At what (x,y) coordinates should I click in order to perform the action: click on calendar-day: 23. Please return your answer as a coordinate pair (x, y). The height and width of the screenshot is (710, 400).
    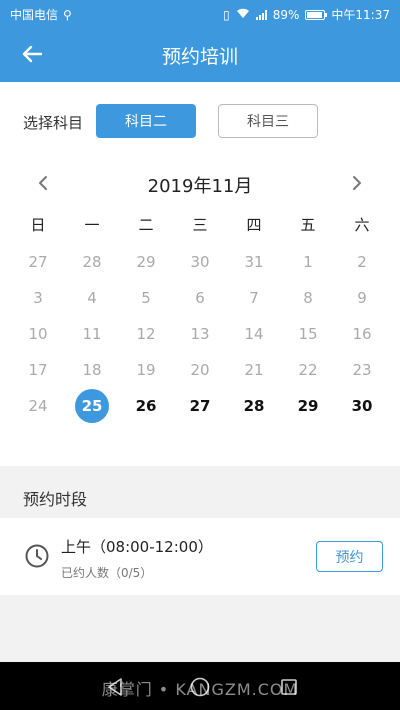
    Looking at the image, I should click on (362, 370).